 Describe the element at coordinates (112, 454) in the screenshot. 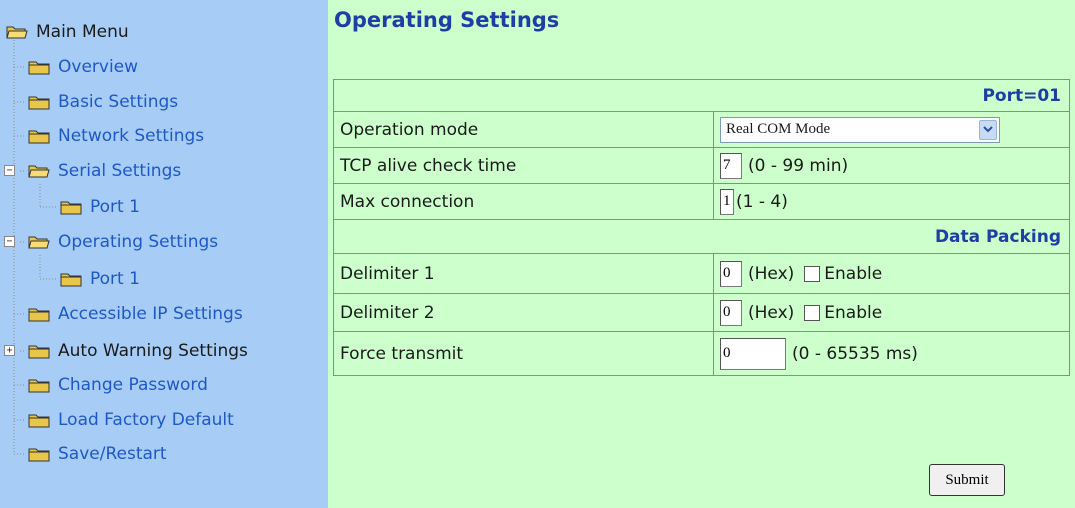

I see `tree-item-label: Save/Restart` at that location.